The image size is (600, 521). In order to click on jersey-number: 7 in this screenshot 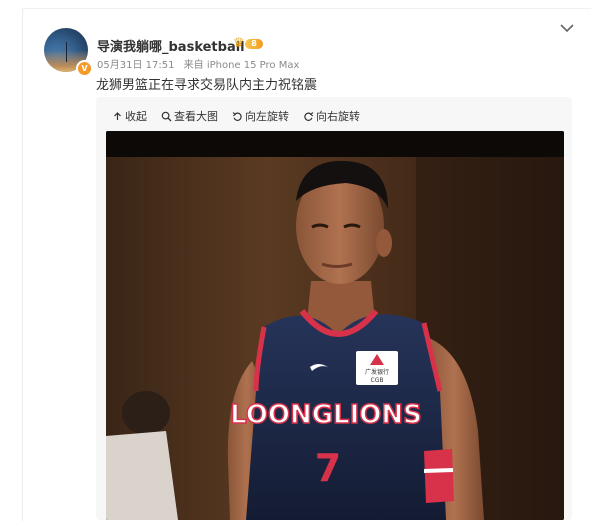, I will do `click(328, 468)`.